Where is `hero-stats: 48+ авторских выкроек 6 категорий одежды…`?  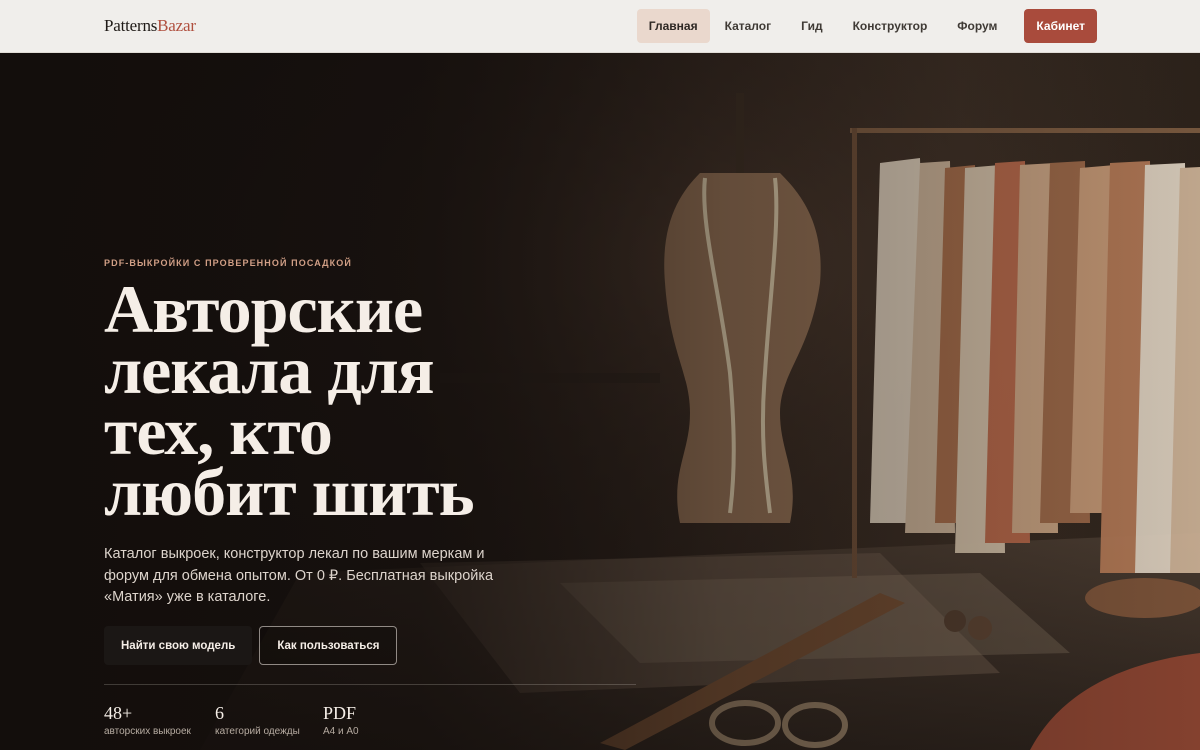
hero-stats: 48+ авторских выкроек 6 категорий одежды… is located at coordinates (239, 720).